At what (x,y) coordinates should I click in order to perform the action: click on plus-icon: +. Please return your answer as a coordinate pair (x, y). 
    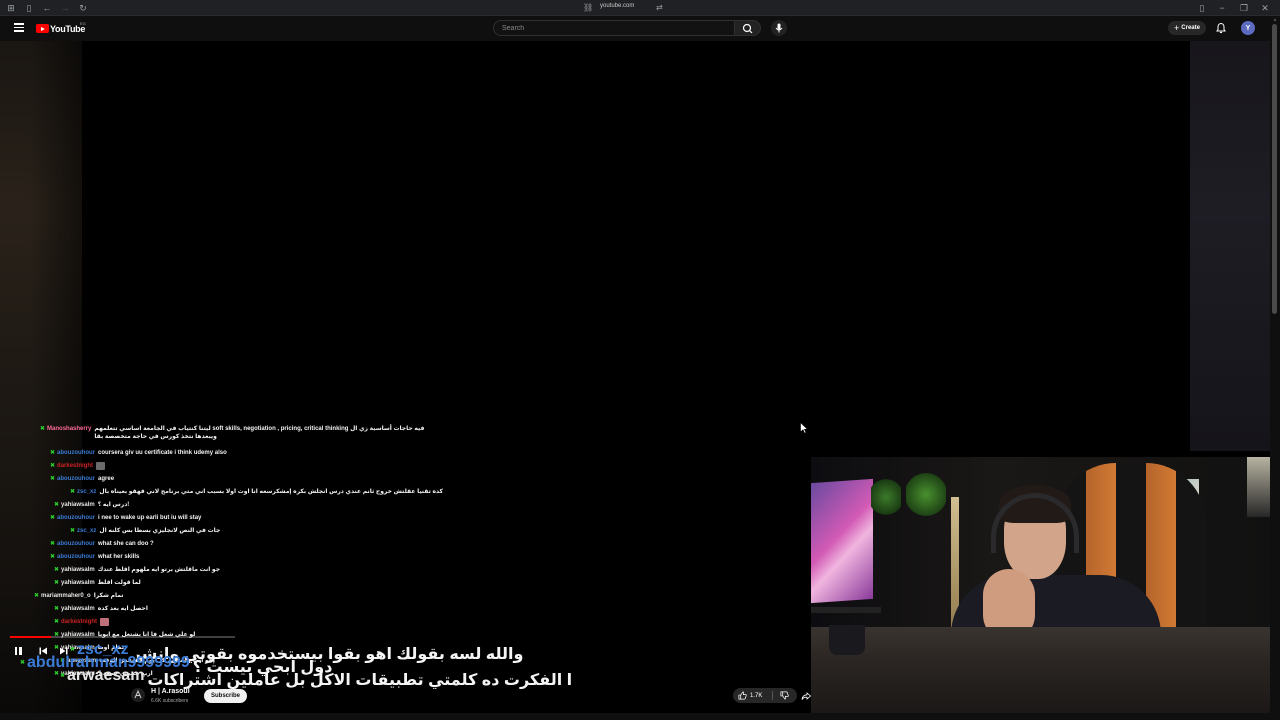
    Looking at the image, I should click on (1177, 27).